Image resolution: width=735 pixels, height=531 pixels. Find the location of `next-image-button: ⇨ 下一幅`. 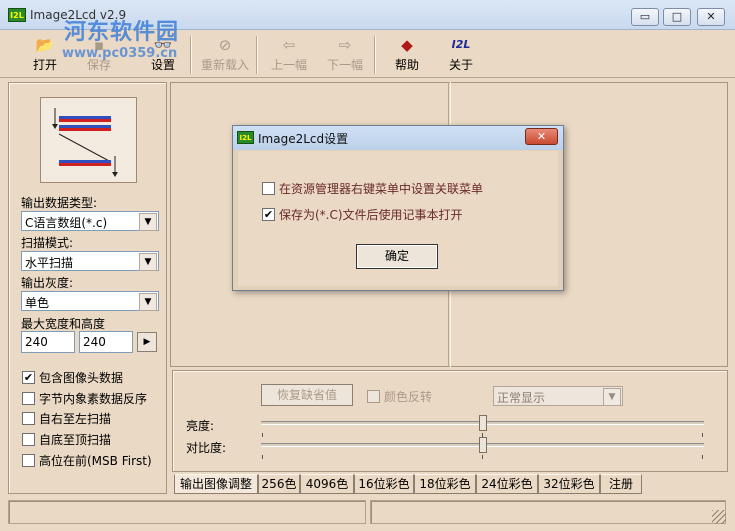

next-image-button: ⇨ 下一幅 is located at coordinates (345, 56).